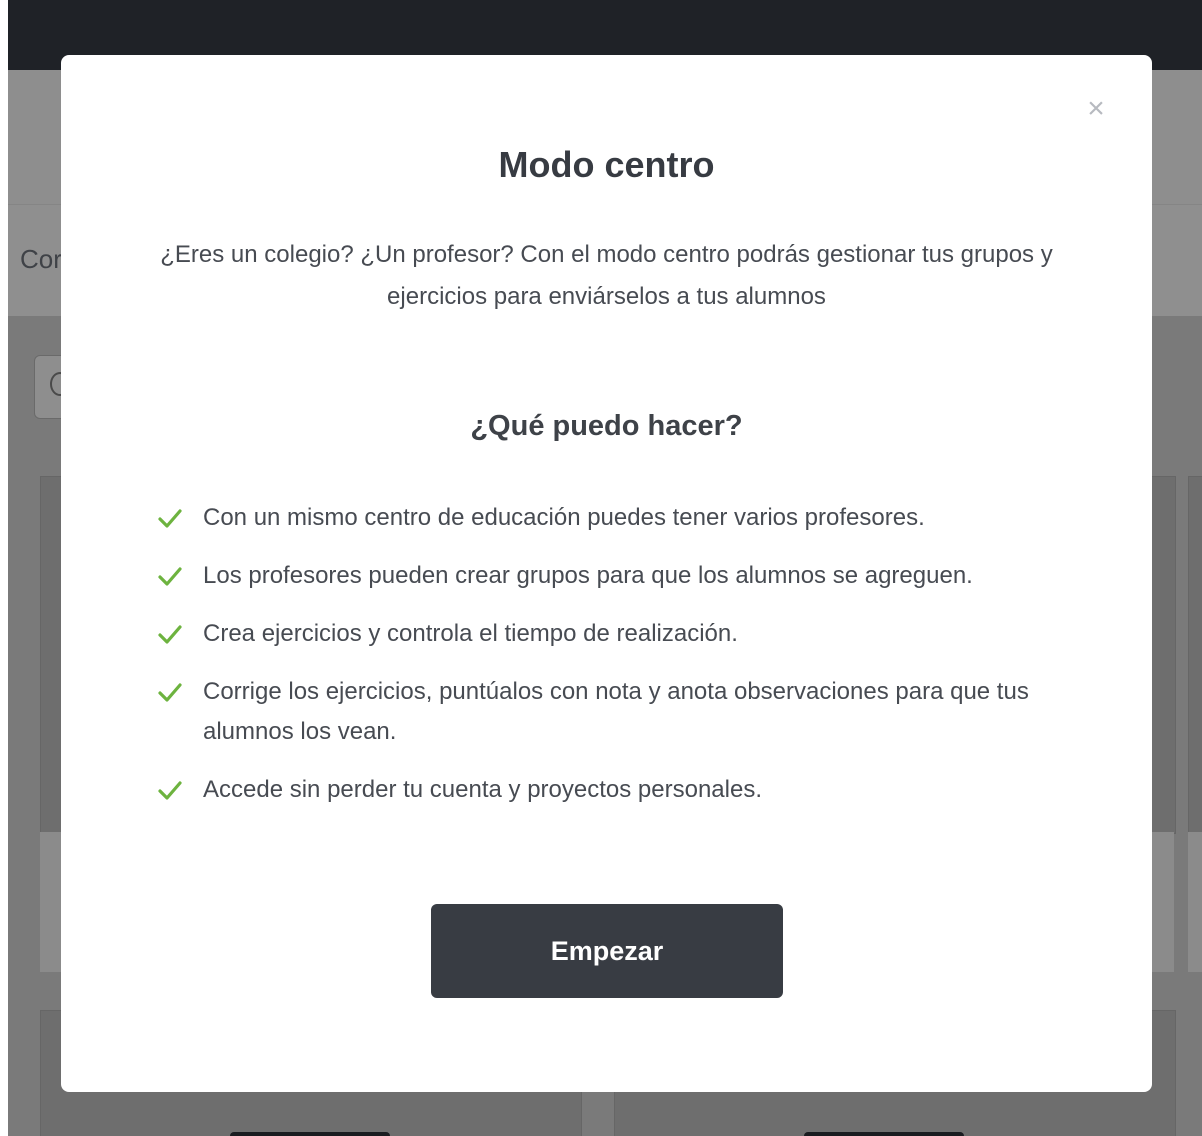 This screenshot has width=1202, height=1136. Describe the element at coordinates (607, 951) in the screenshot. I see `start-button: Empezar` at that location.